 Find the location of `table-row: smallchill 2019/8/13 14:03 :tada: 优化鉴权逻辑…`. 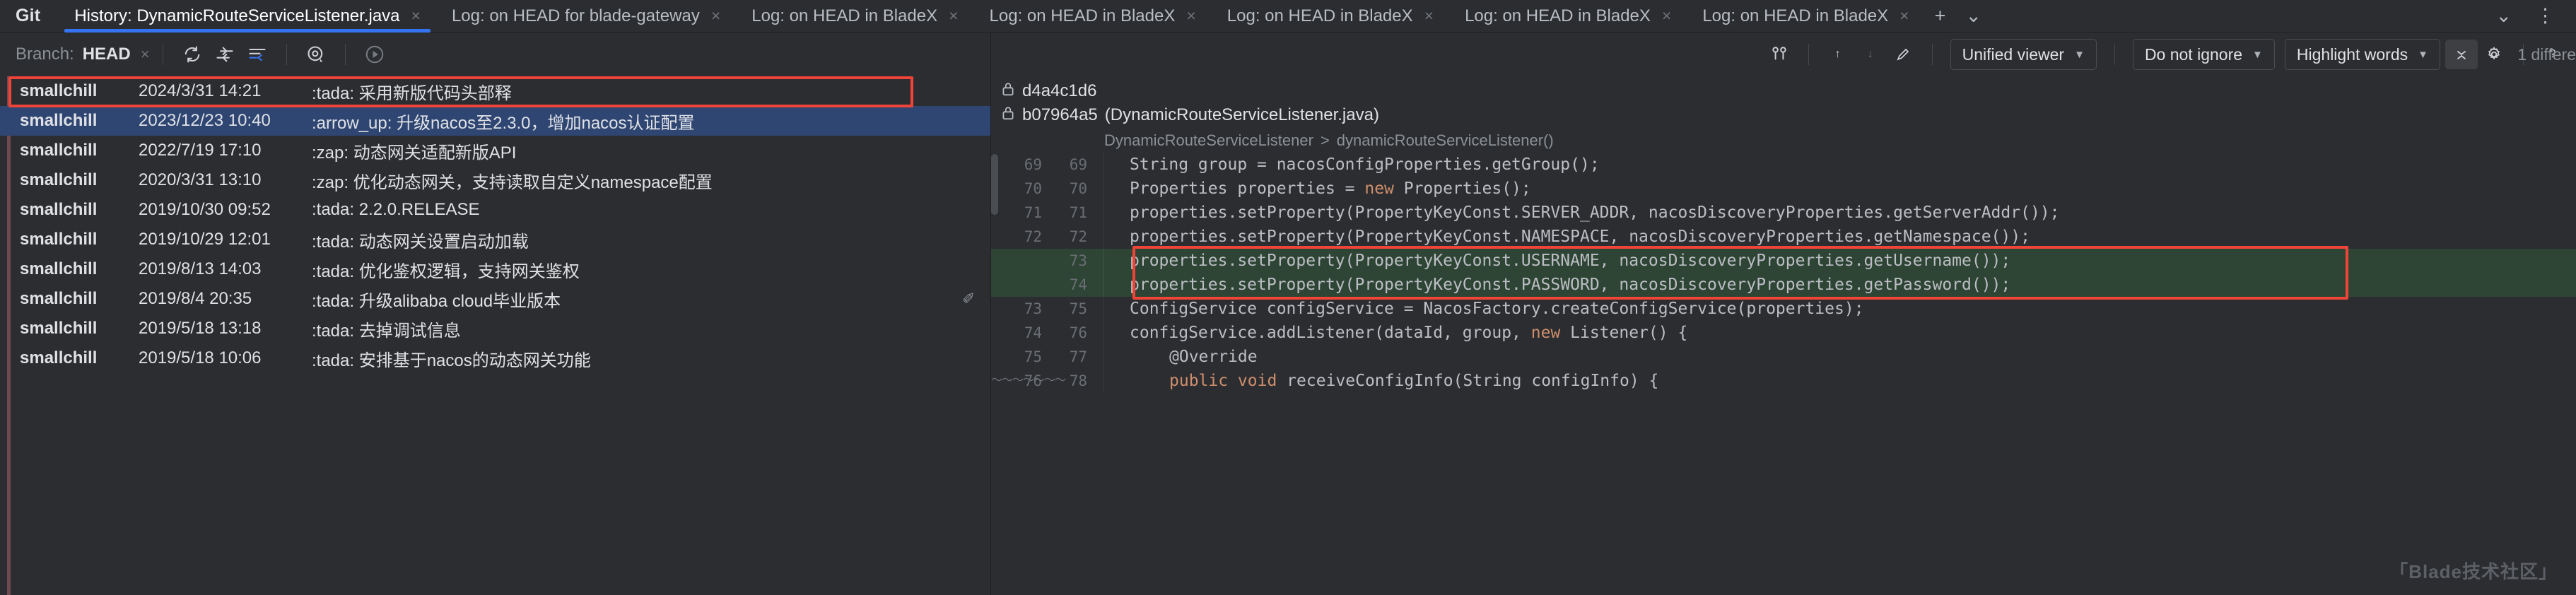

table-row: smallchill 2019/8/13 14:03 :tada: 优化鉴权逻辑… is located at coordinates (495, 269).